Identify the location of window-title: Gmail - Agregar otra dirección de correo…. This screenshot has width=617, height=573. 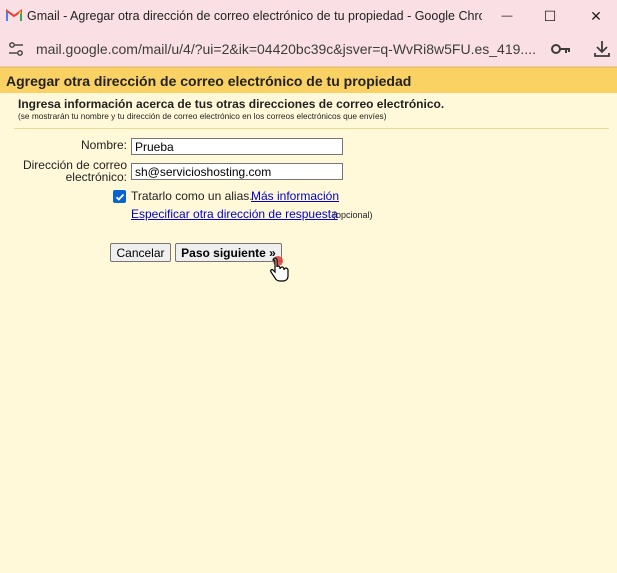
(254, 16).